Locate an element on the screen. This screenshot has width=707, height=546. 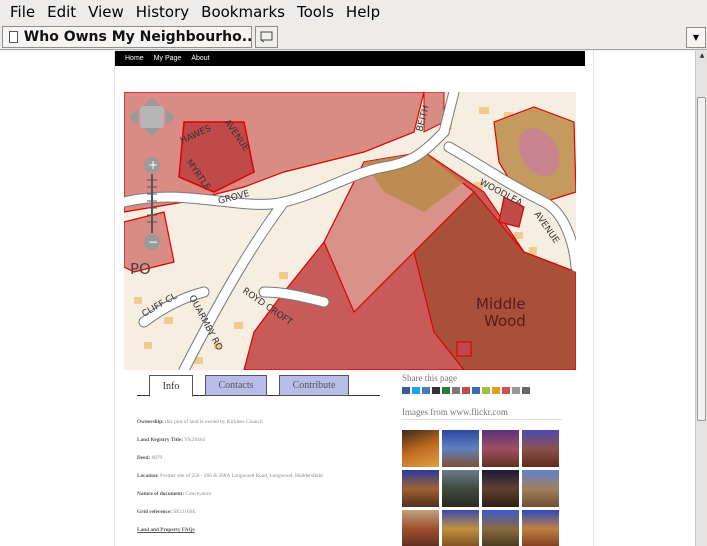
scroll-thumb is located at coordinates (701, 259).